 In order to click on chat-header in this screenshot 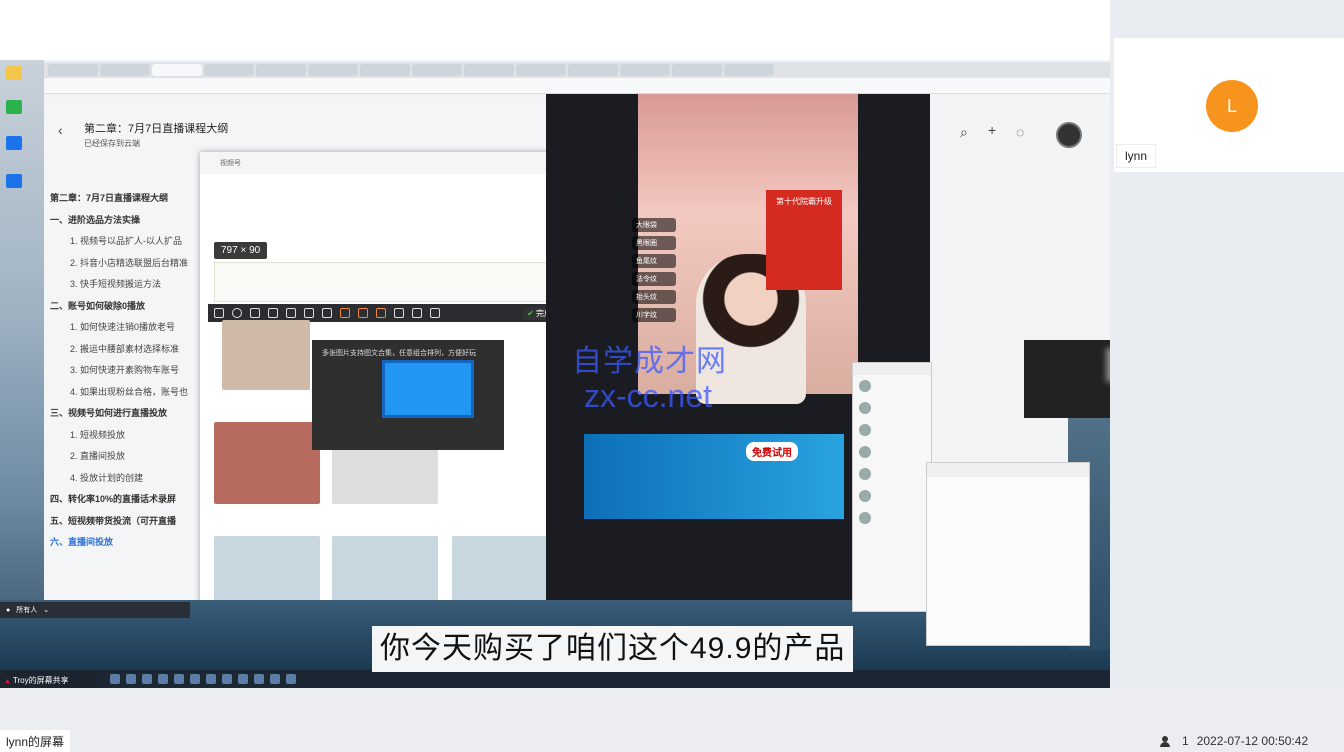, I will do `click(1008, 470)`.